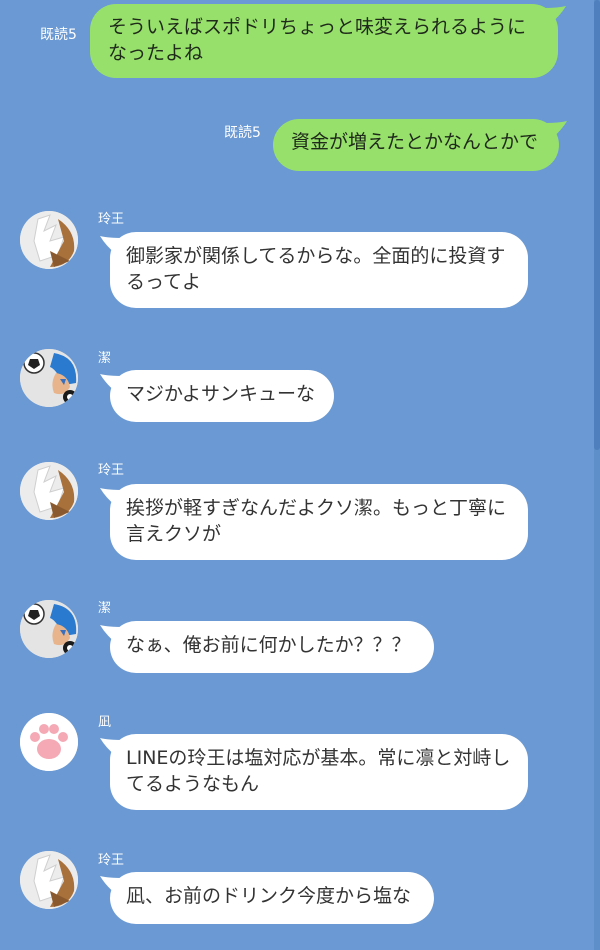  I want to click on received-message-bubble: 挨拶が軽すぎなんだよクソ潔。もっと丁寧に言えクソが, so click(314, 522).